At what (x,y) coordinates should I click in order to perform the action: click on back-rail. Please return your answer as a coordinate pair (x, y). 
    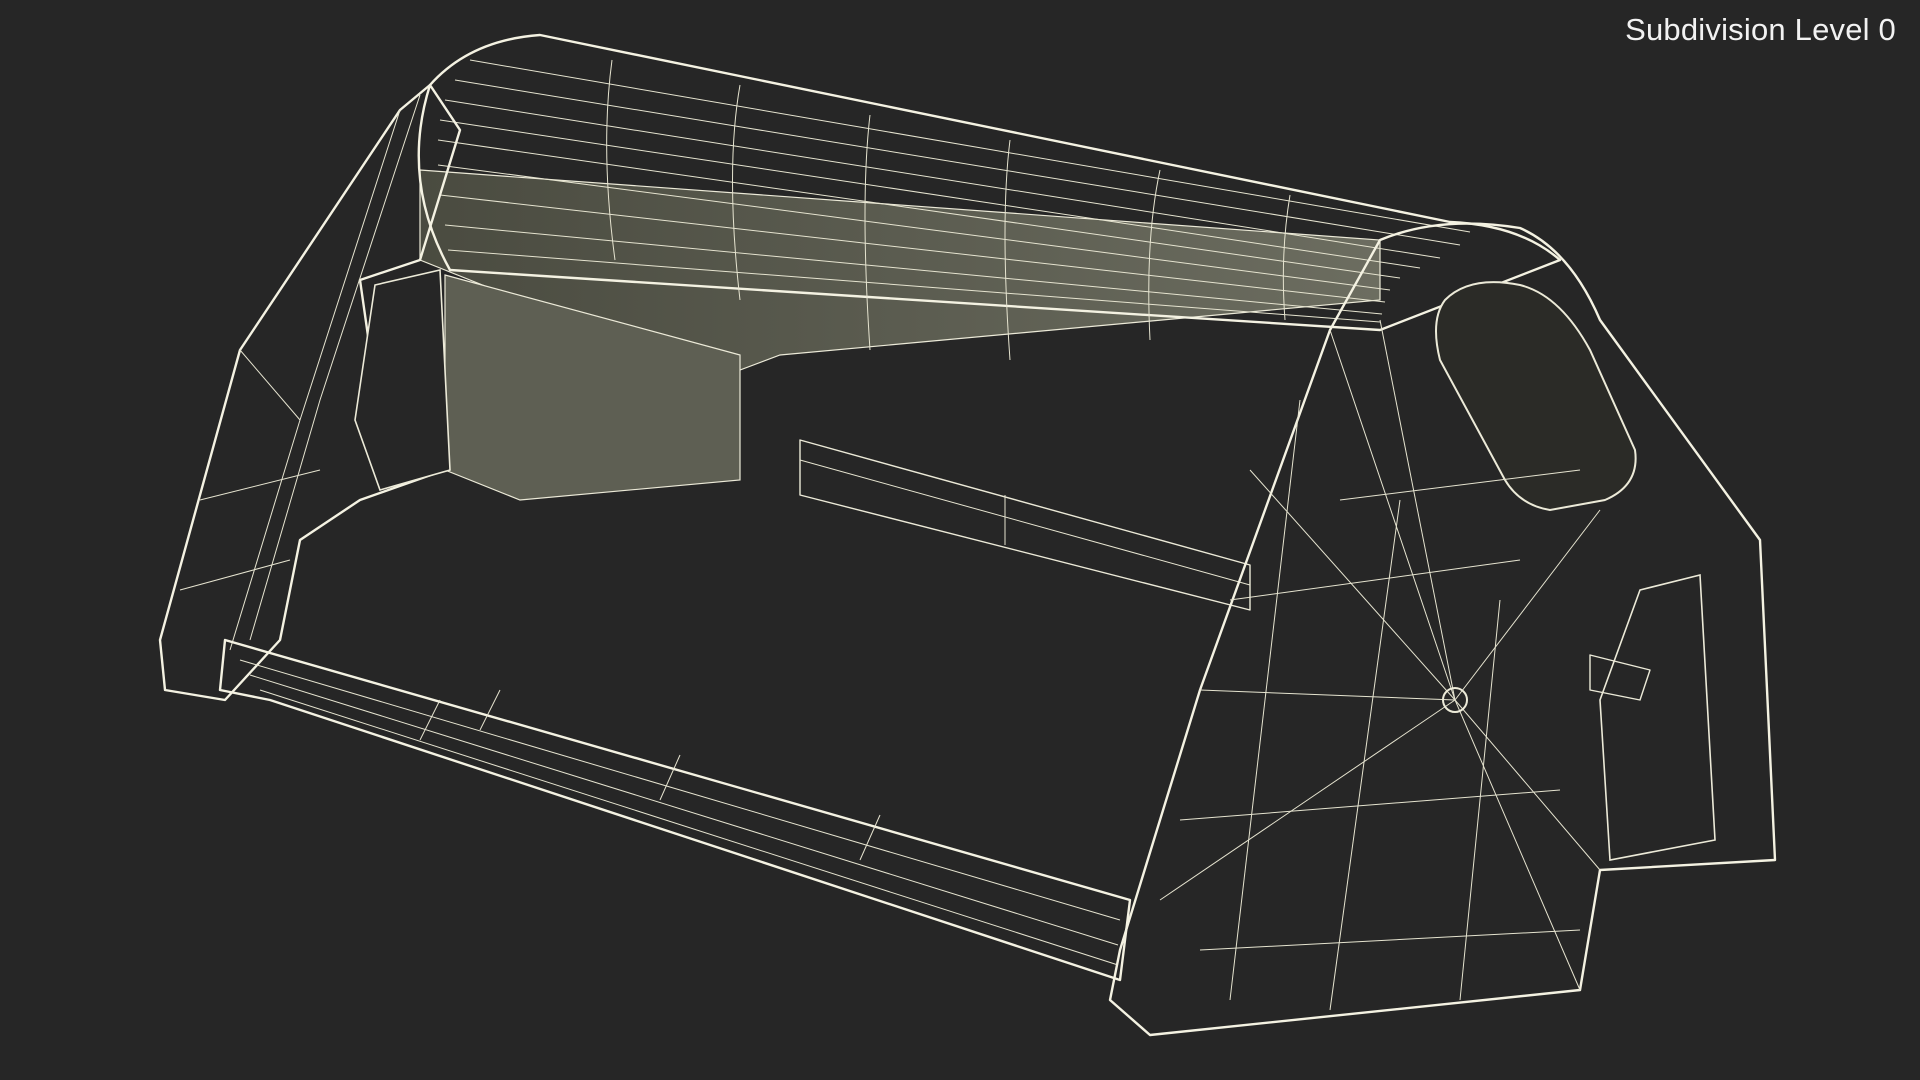
    Looking at the image, I should click on (1025, 525).